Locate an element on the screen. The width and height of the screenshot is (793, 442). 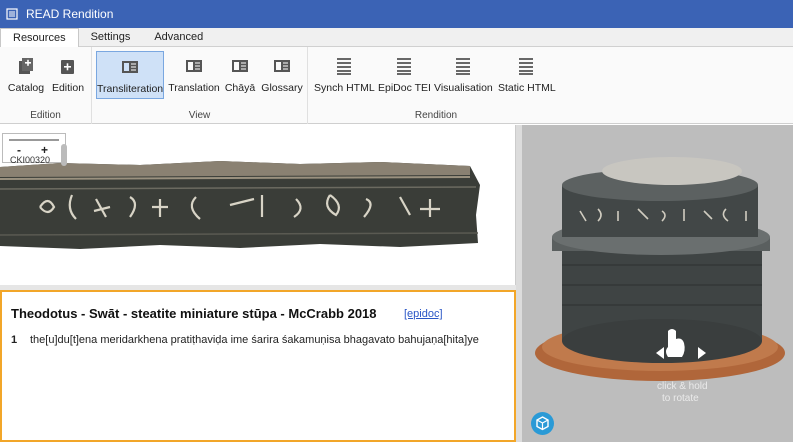
synch-html-label: Synch HTML is located at coordinates (344, 88).